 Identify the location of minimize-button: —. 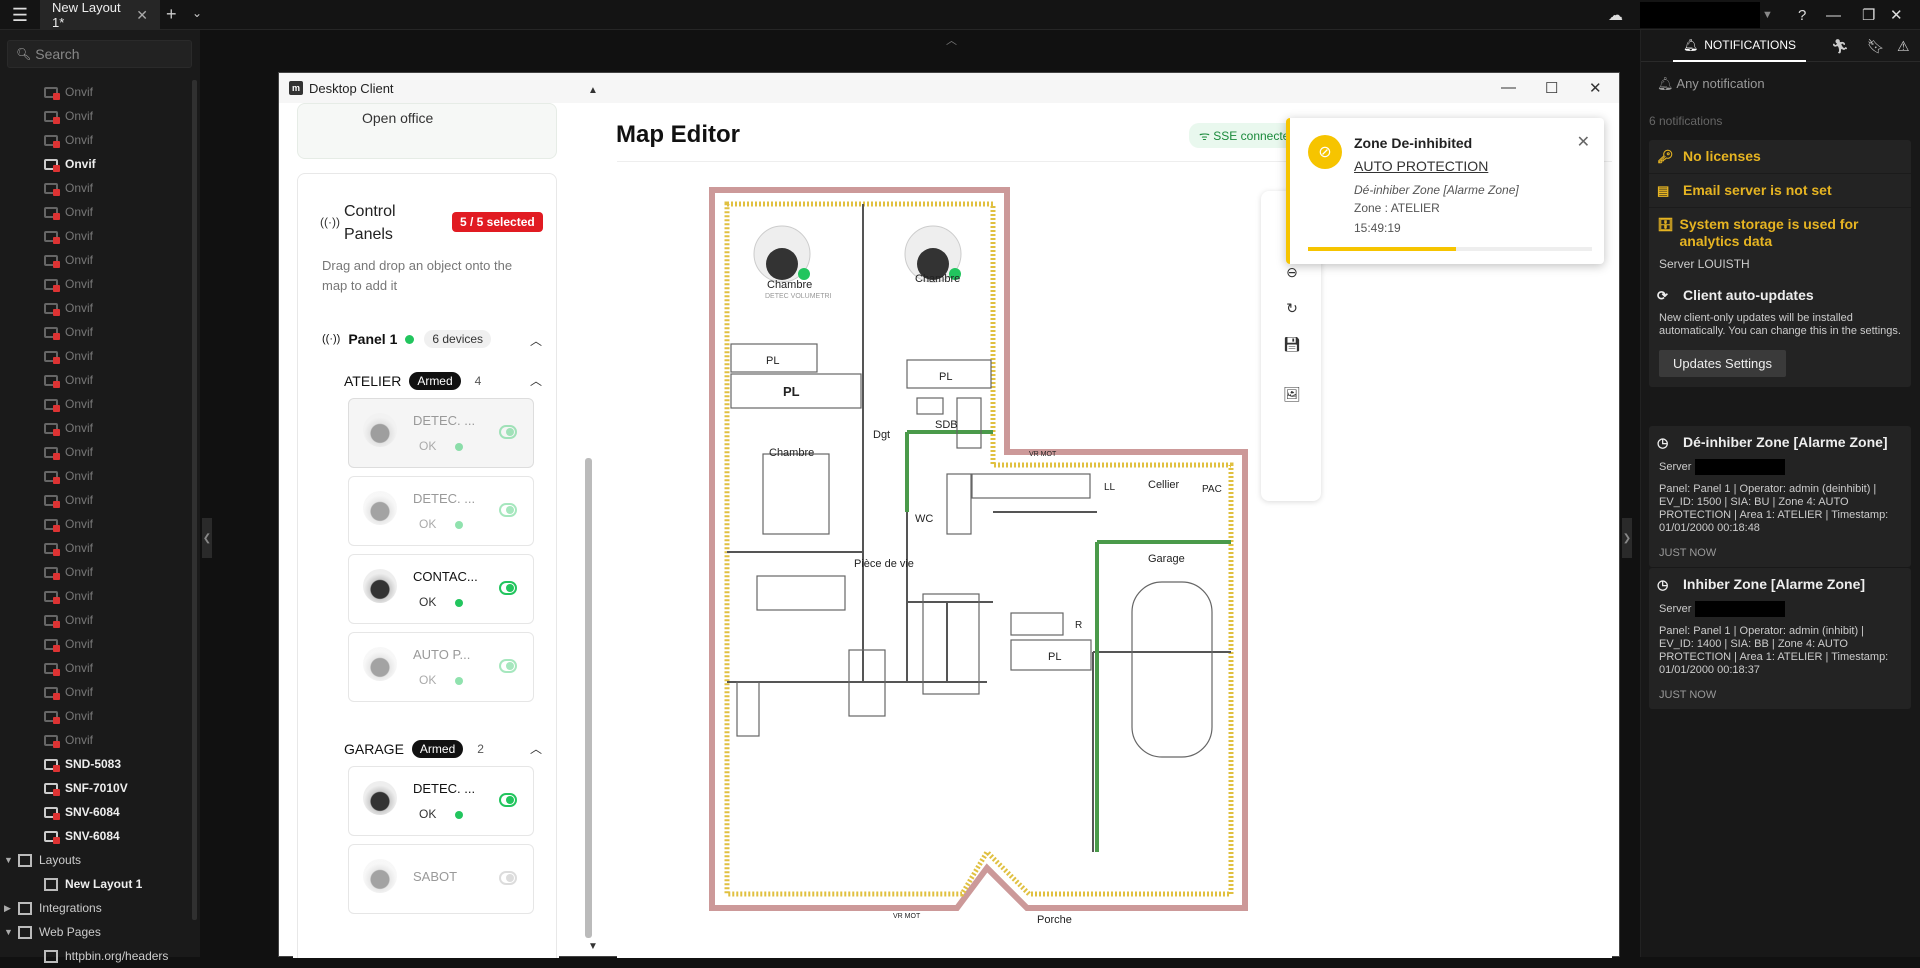
(1833, 15).